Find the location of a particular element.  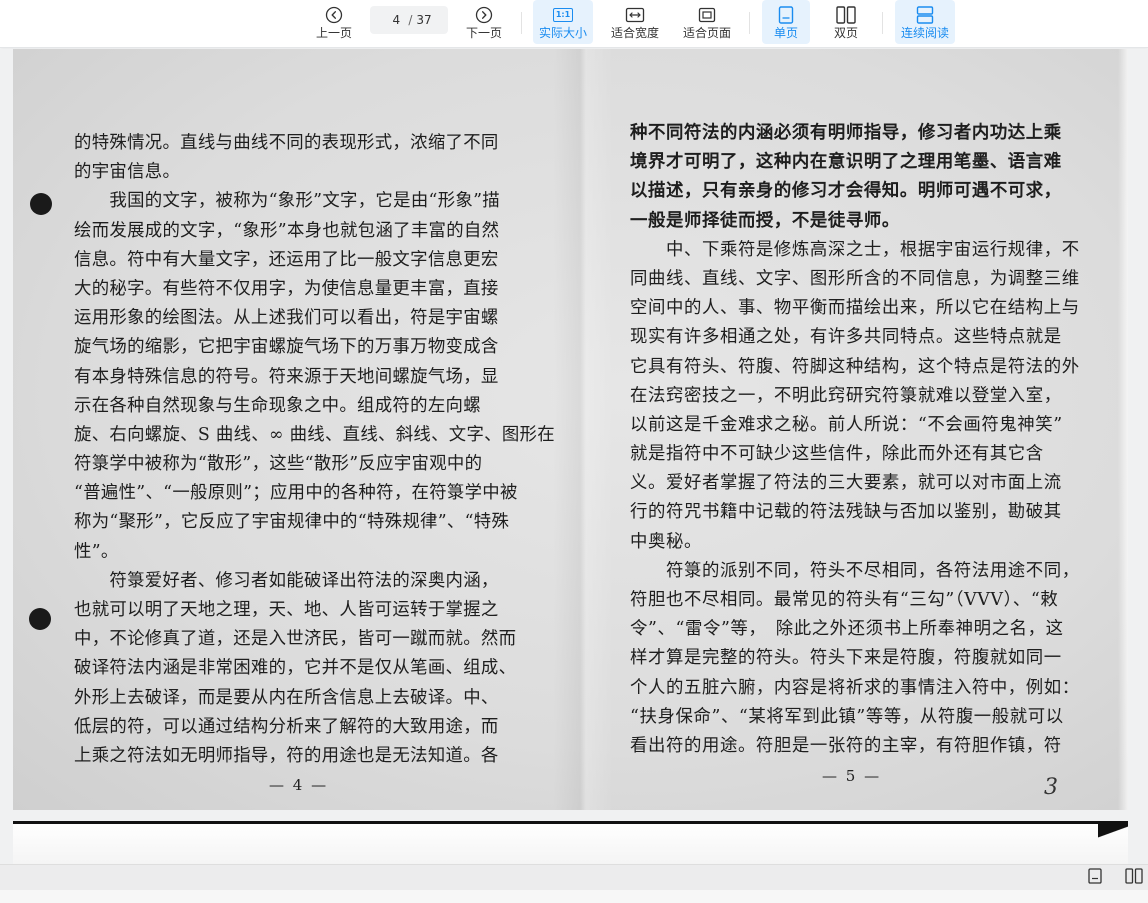

page-border is located at coordinates (570, 822).